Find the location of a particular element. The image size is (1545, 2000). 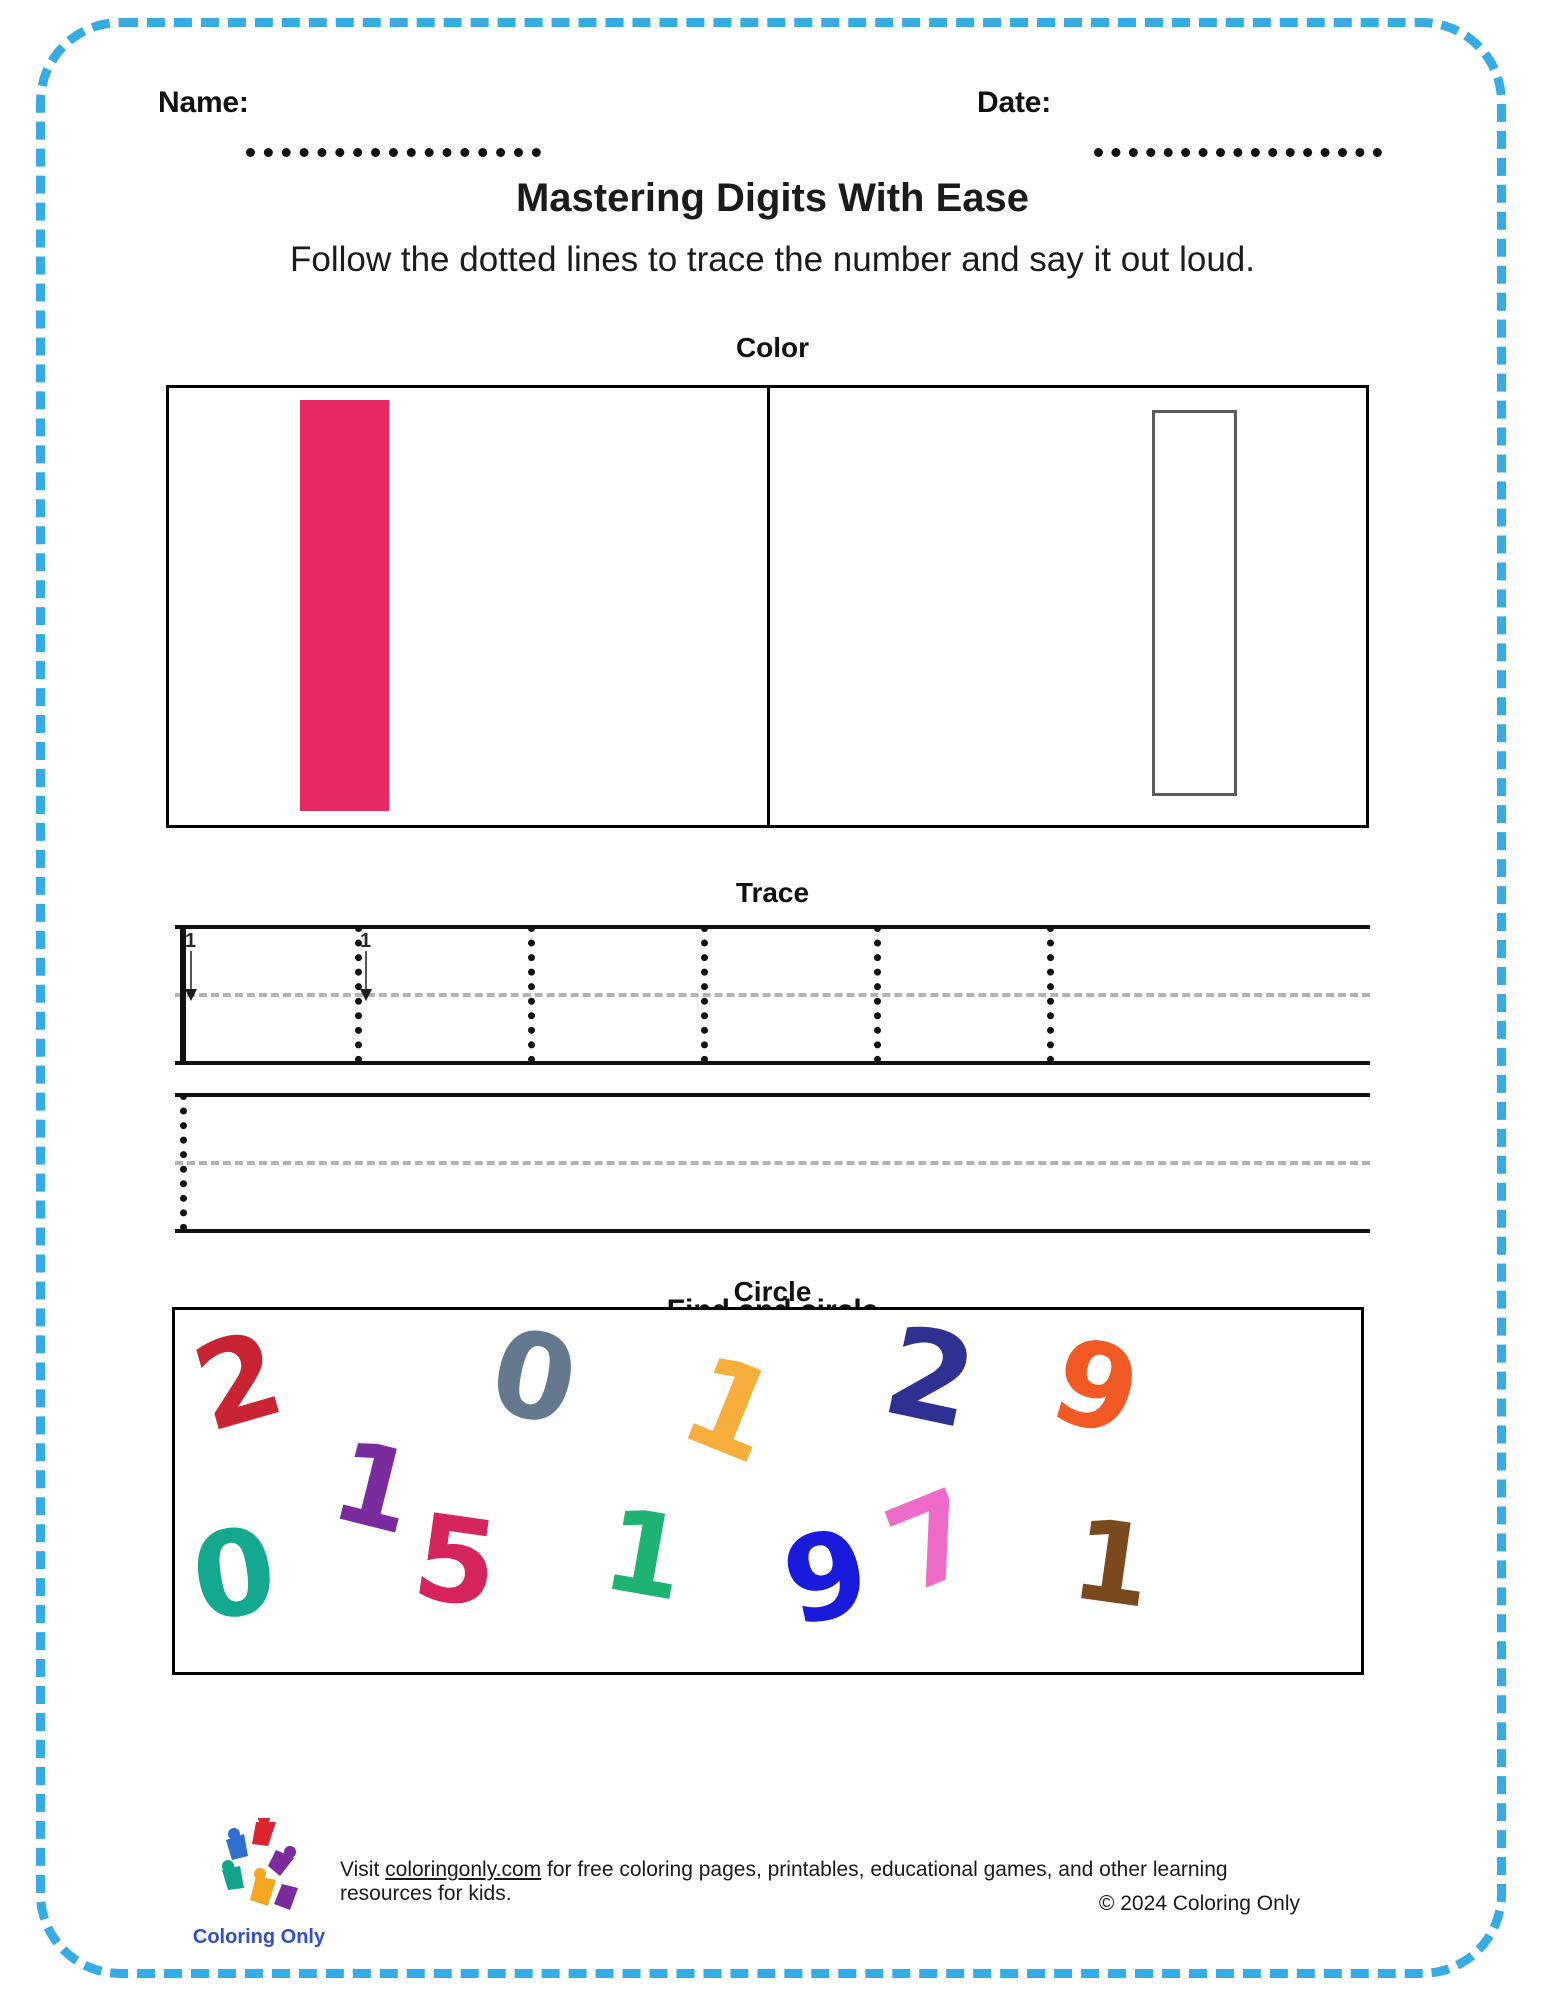

trace-rule-bottom is located at coordinates (772, 1231).